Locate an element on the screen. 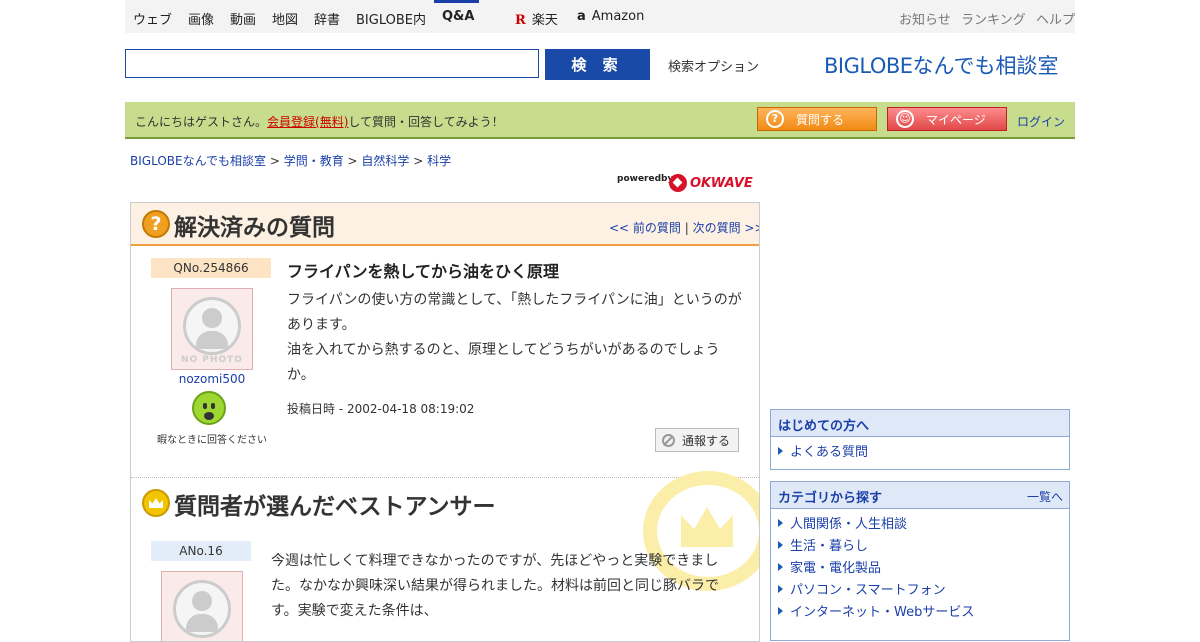 Image resolution: width=1200 pixels, height=642 pixels. brand-name: なんでも相談室 is located at coordinates (985, 66).